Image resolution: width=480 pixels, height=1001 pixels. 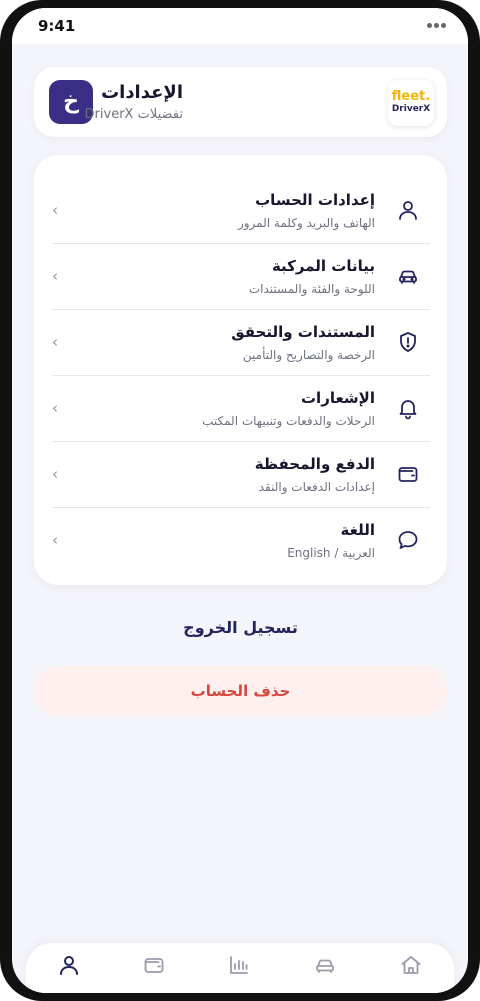 What do you see at coordinates (408, 474) in the screenshot?
I see `wallet-icon` at bounding box center [408, 474].